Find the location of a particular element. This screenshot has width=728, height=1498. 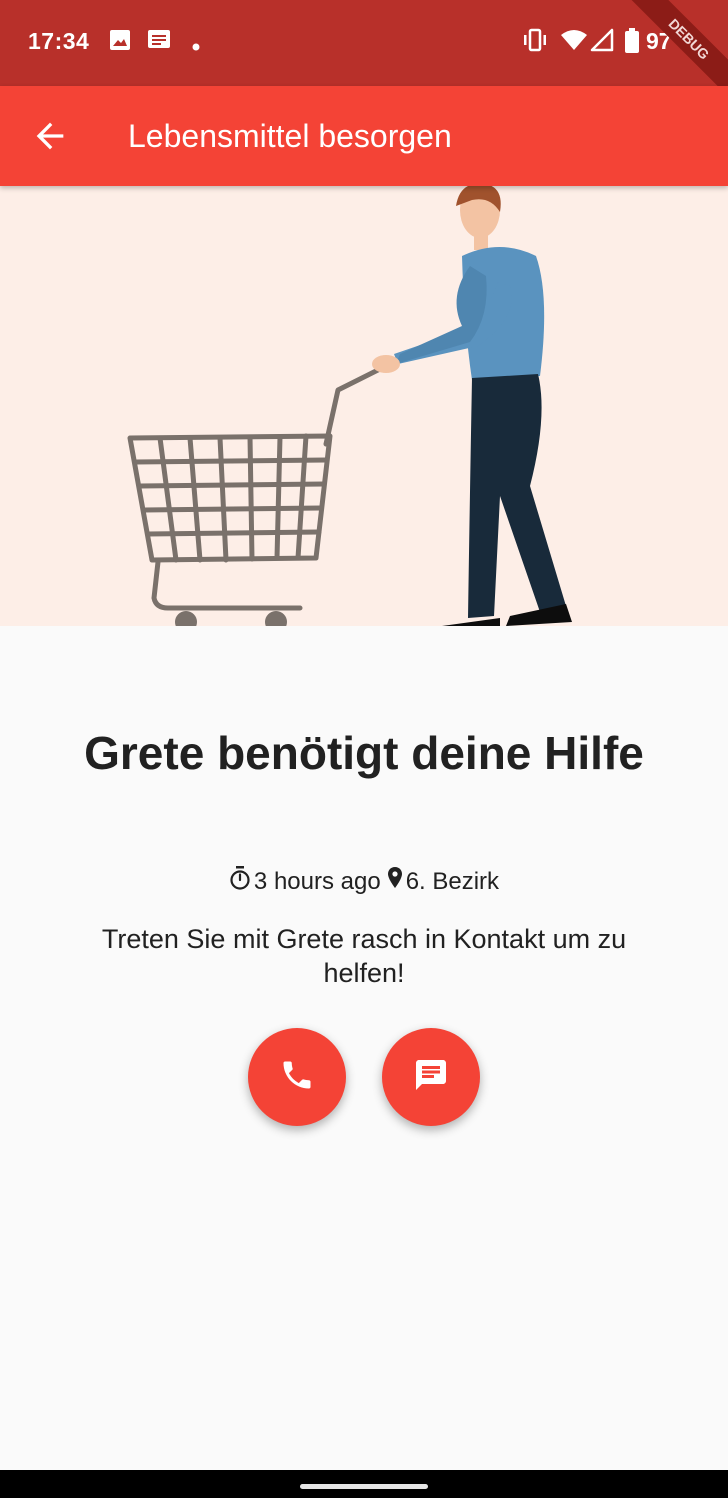

chat-icon is located at coordinates (431, 1077).